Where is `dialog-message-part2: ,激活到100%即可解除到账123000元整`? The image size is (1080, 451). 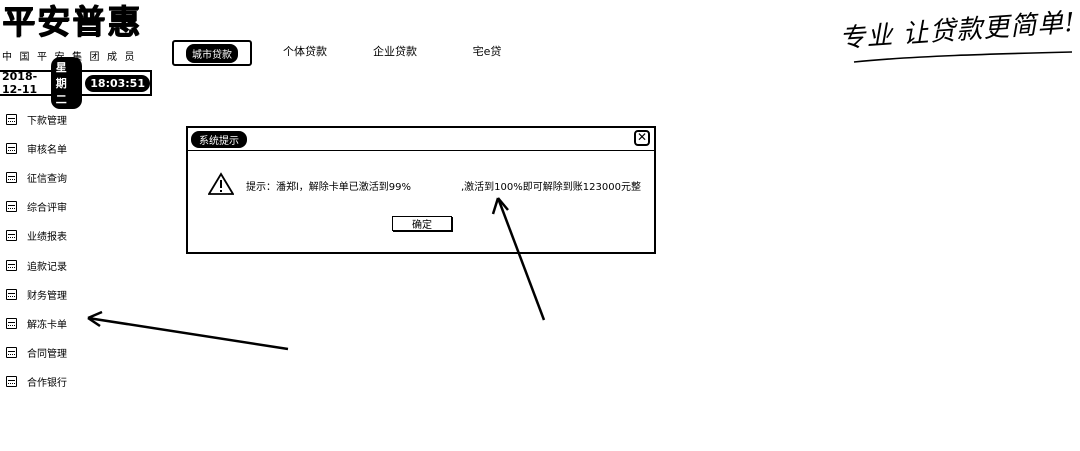
dialog-message-part2: ,激活到100%即可解除到账123000元整 is located at coordinates (551, 187).